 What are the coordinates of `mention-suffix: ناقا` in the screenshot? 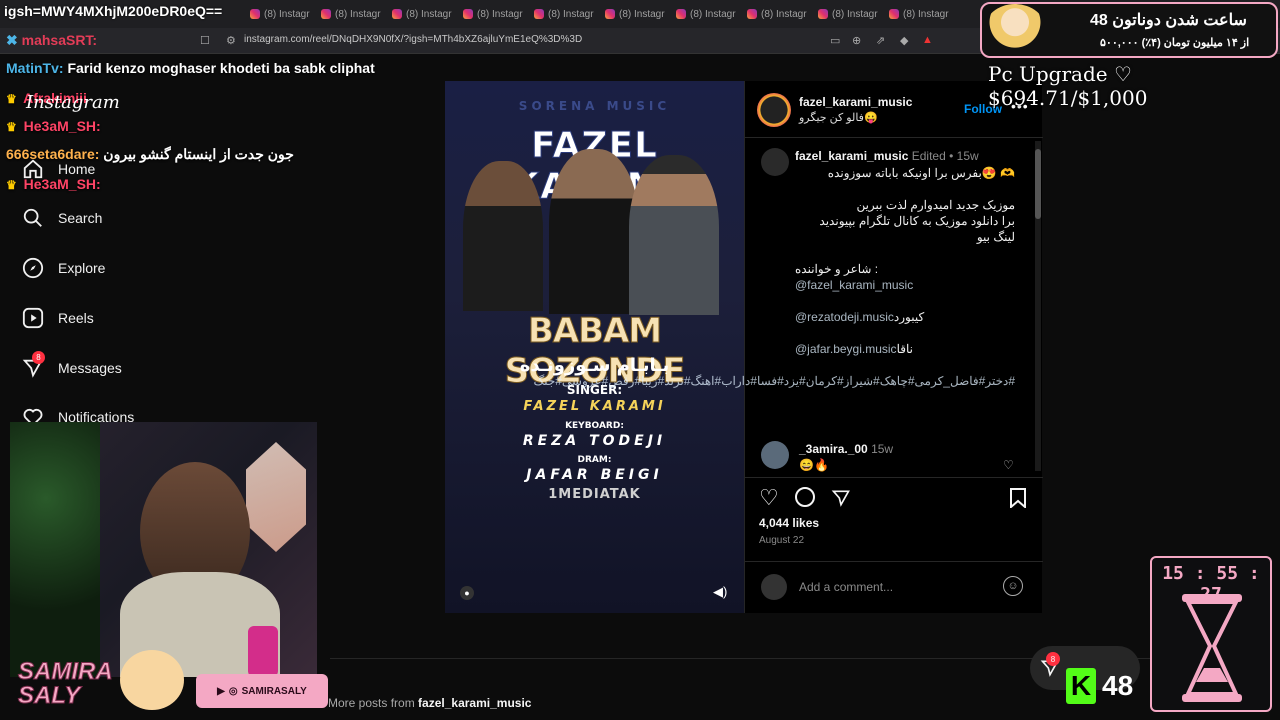 It's located at (904, 349).